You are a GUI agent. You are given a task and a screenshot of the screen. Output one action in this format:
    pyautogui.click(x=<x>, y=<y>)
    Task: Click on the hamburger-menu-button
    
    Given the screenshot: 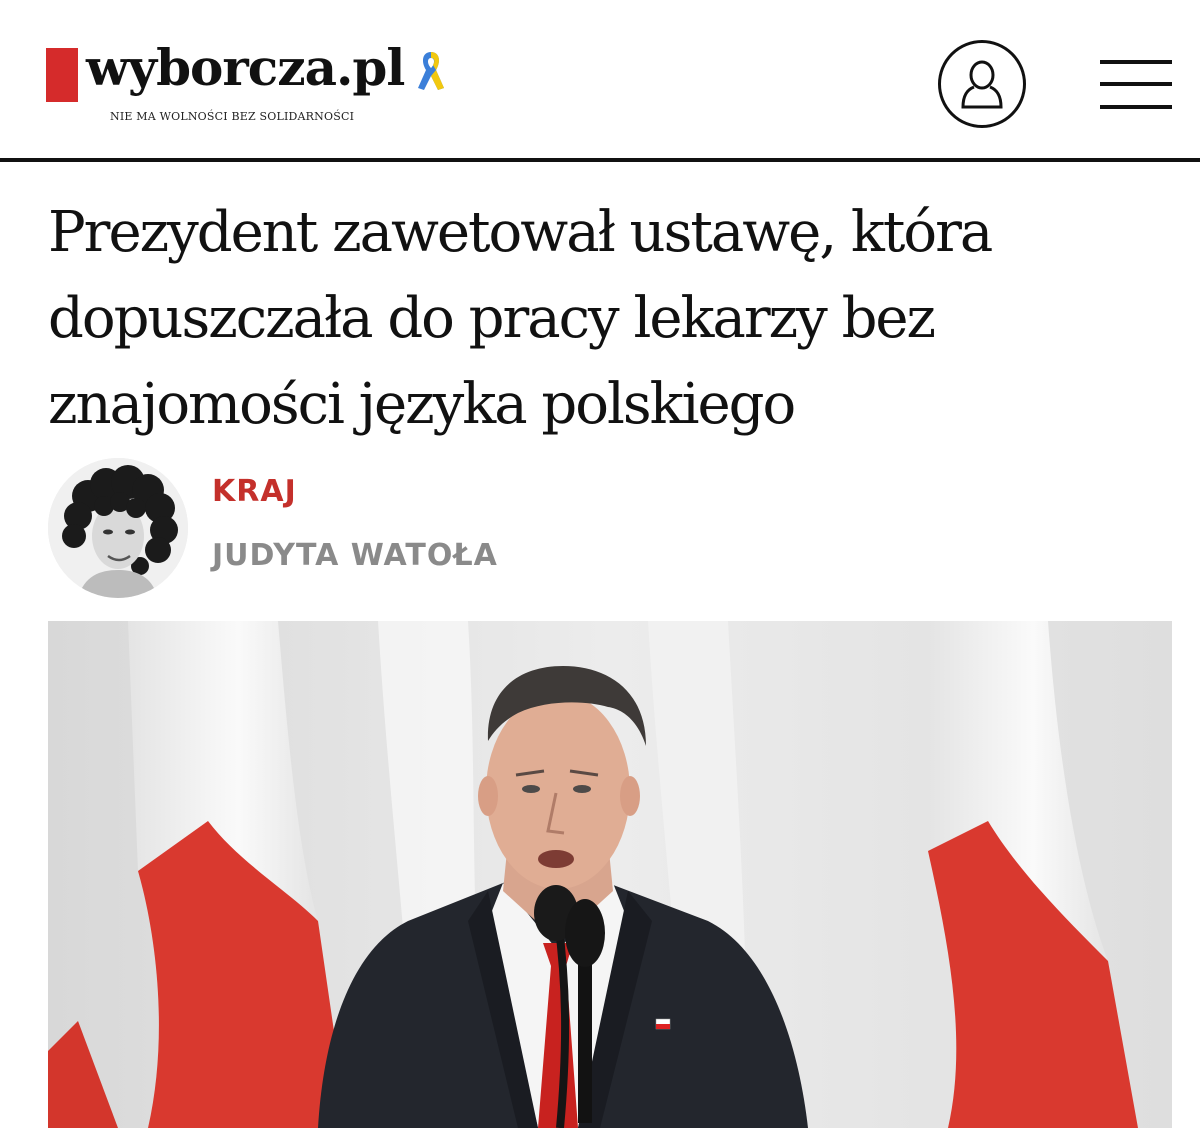 What is the action you would take?
    pyautogui.click(x=1136, y=86)
    